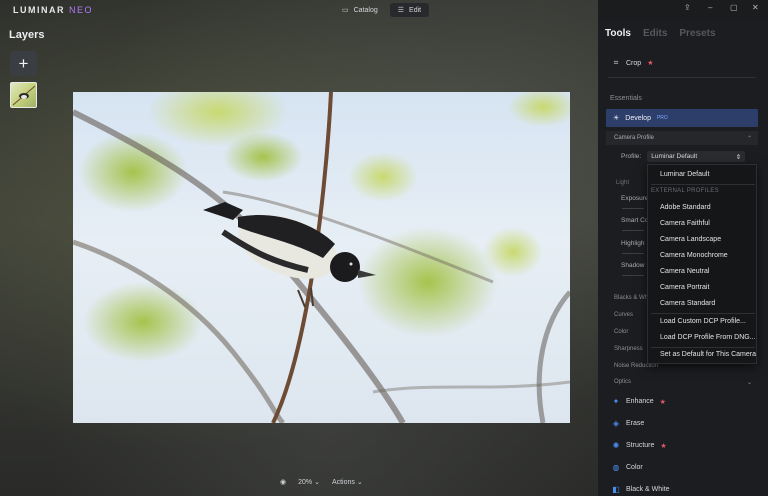 The width and height of the screenshot is (768, 496). I want to click on zoom-selector: 20% ⌄, so click(309, 482).